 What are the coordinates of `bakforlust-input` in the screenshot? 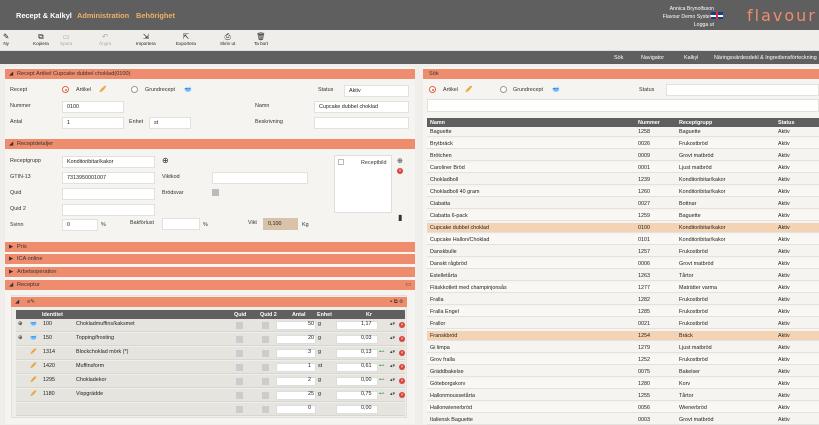 It's located at (181, 224).